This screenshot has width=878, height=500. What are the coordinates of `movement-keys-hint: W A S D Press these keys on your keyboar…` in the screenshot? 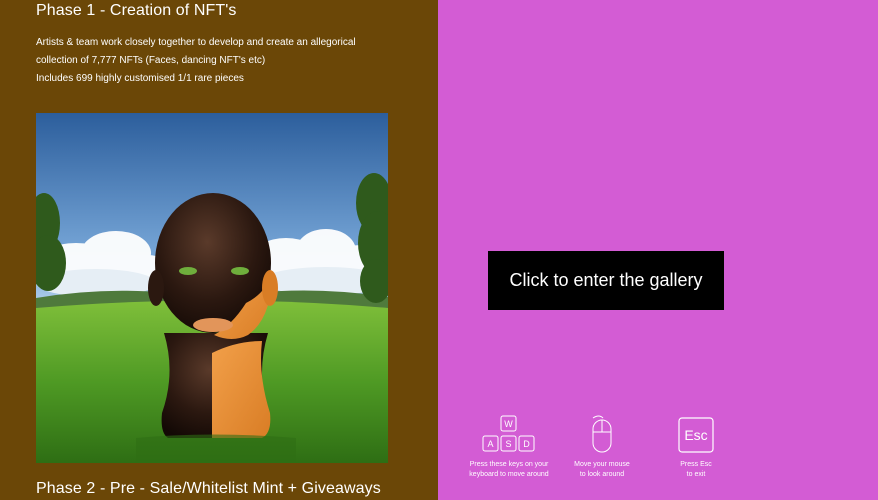 It's located at (509, 446).